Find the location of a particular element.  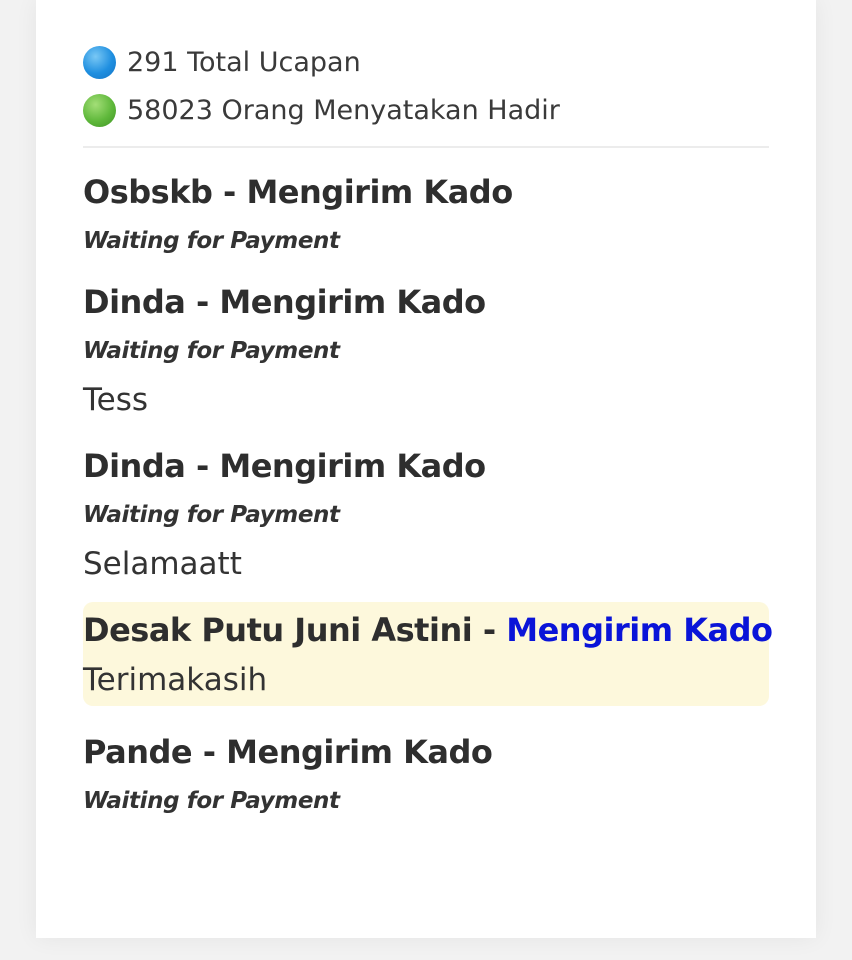

total-ucapan-stat: 291 Total Ucapan is located at coordinates (426, 62).